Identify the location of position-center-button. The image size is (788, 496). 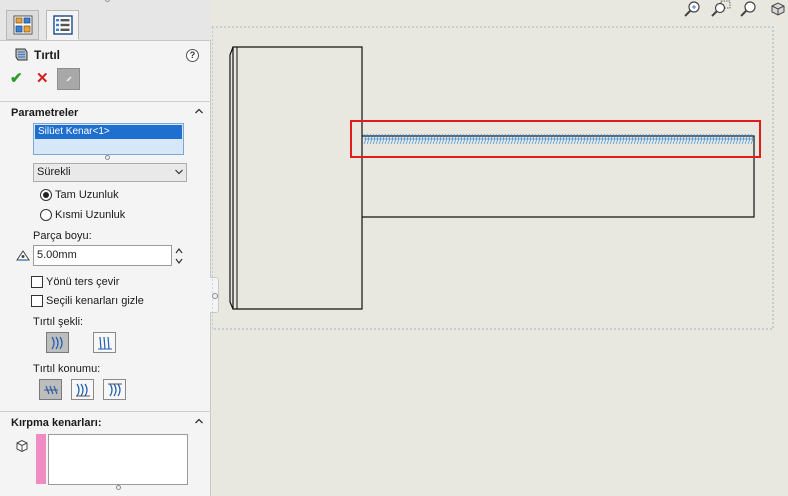
(50, 389).